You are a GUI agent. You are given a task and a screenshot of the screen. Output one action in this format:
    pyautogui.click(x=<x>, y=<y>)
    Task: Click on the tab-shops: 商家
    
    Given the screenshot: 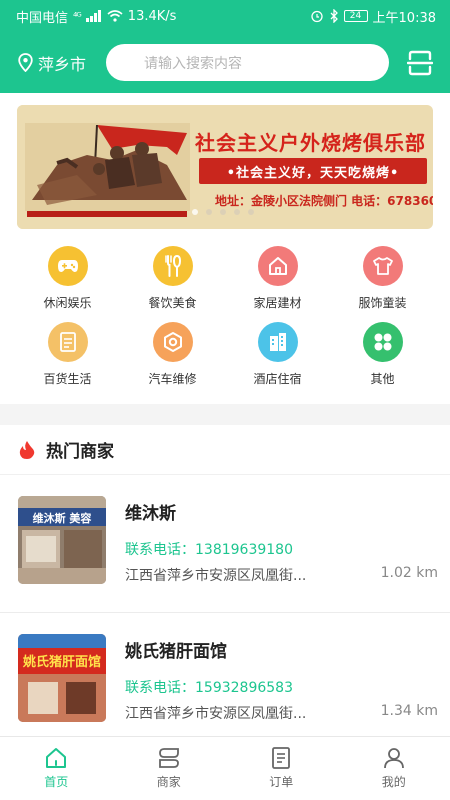 What is the action you would take?
    pyautogui.click(x=169, y=768)
    